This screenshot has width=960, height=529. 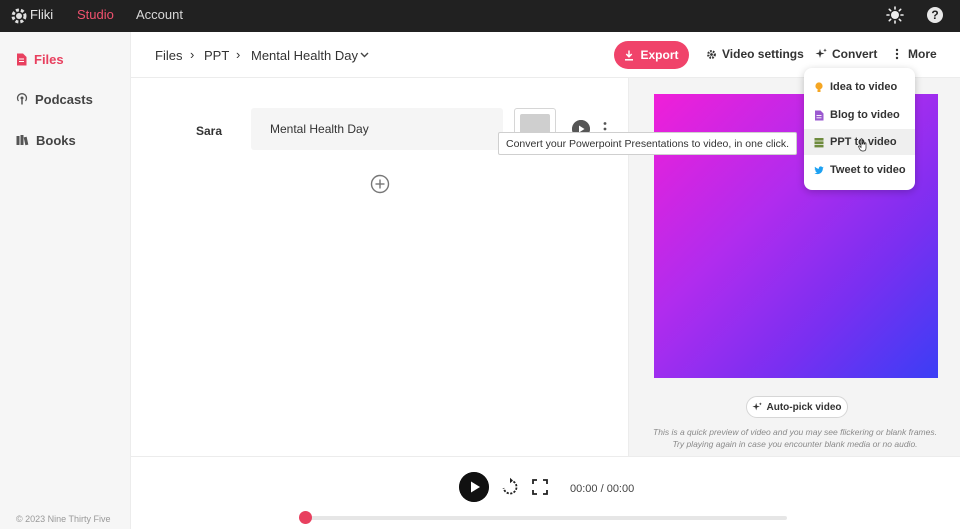 What do you see at coordinates (305, 517) in the screenshot?
I see `progress-knob` at bounding box center [305, 517].